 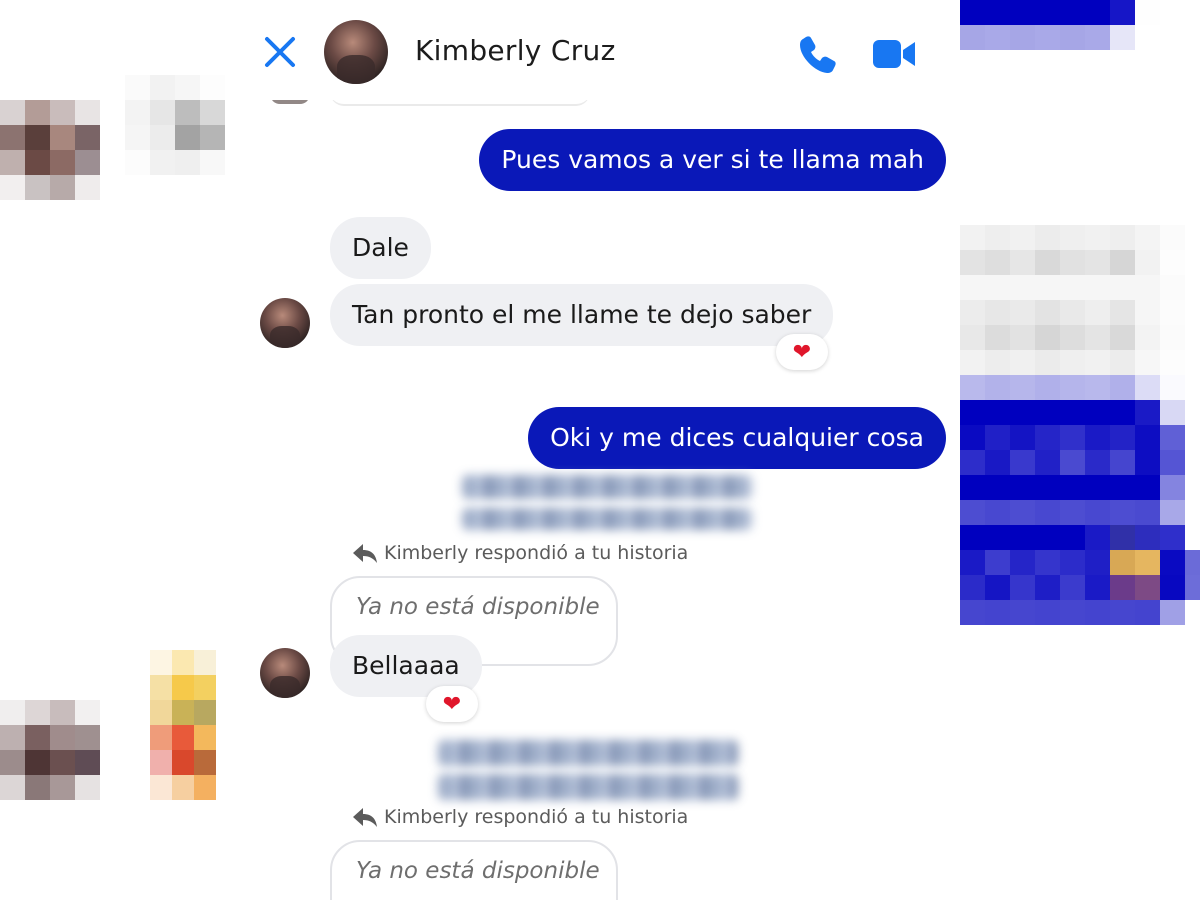 What do you see at coordinates (737, 438) in the screenshot?
I see `message-outgoing: Oki y me dices cualquier cosa` at bounding box center [737, 438].